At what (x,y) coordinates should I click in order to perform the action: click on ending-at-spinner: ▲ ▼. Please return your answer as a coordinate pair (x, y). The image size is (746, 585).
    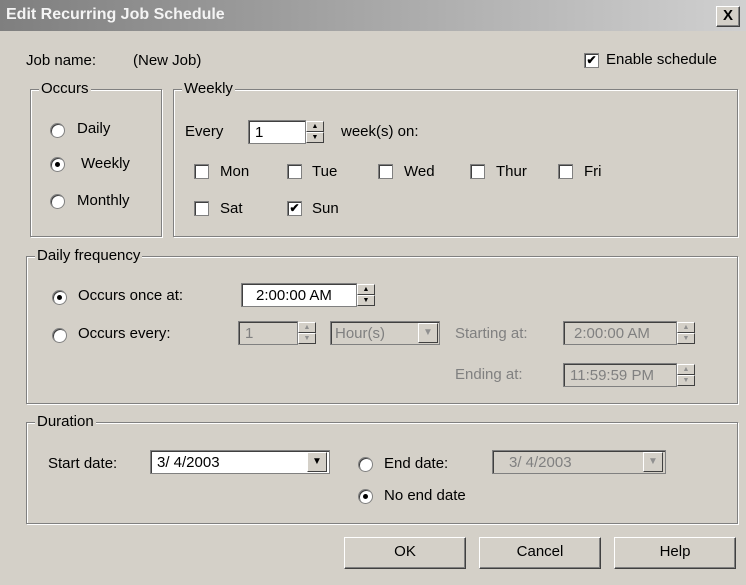
    Looking at the image, I should click on (686, 375).